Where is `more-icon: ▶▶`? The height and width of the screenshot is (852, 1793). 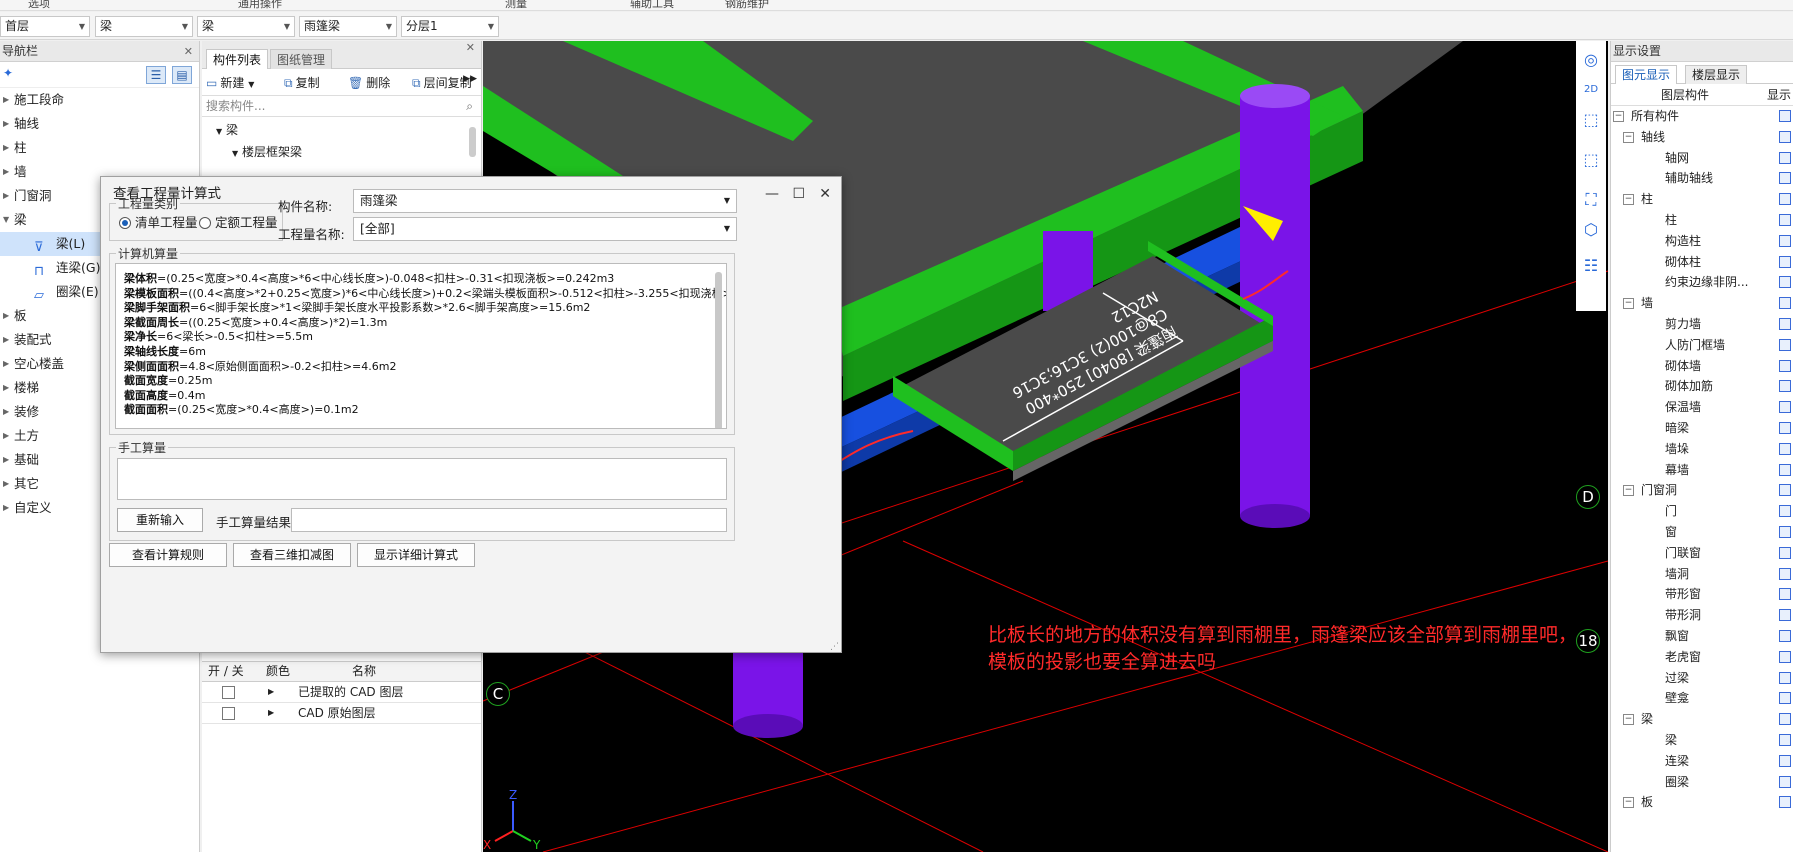
more-icon: ▶▶ is located at coordinates (470, 79).